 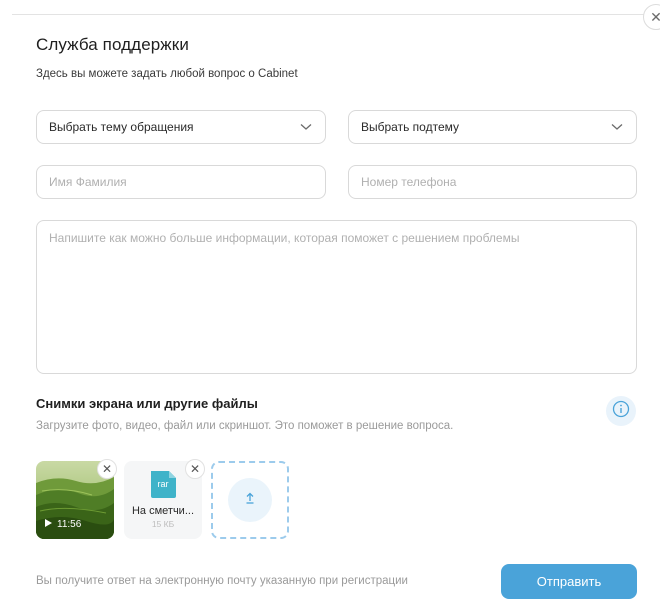 What do you see at coordinates (121, 127) in the screenshot?
I see `topic-select-value: Выбрать тему обращения` at bounding box center [121, 127].